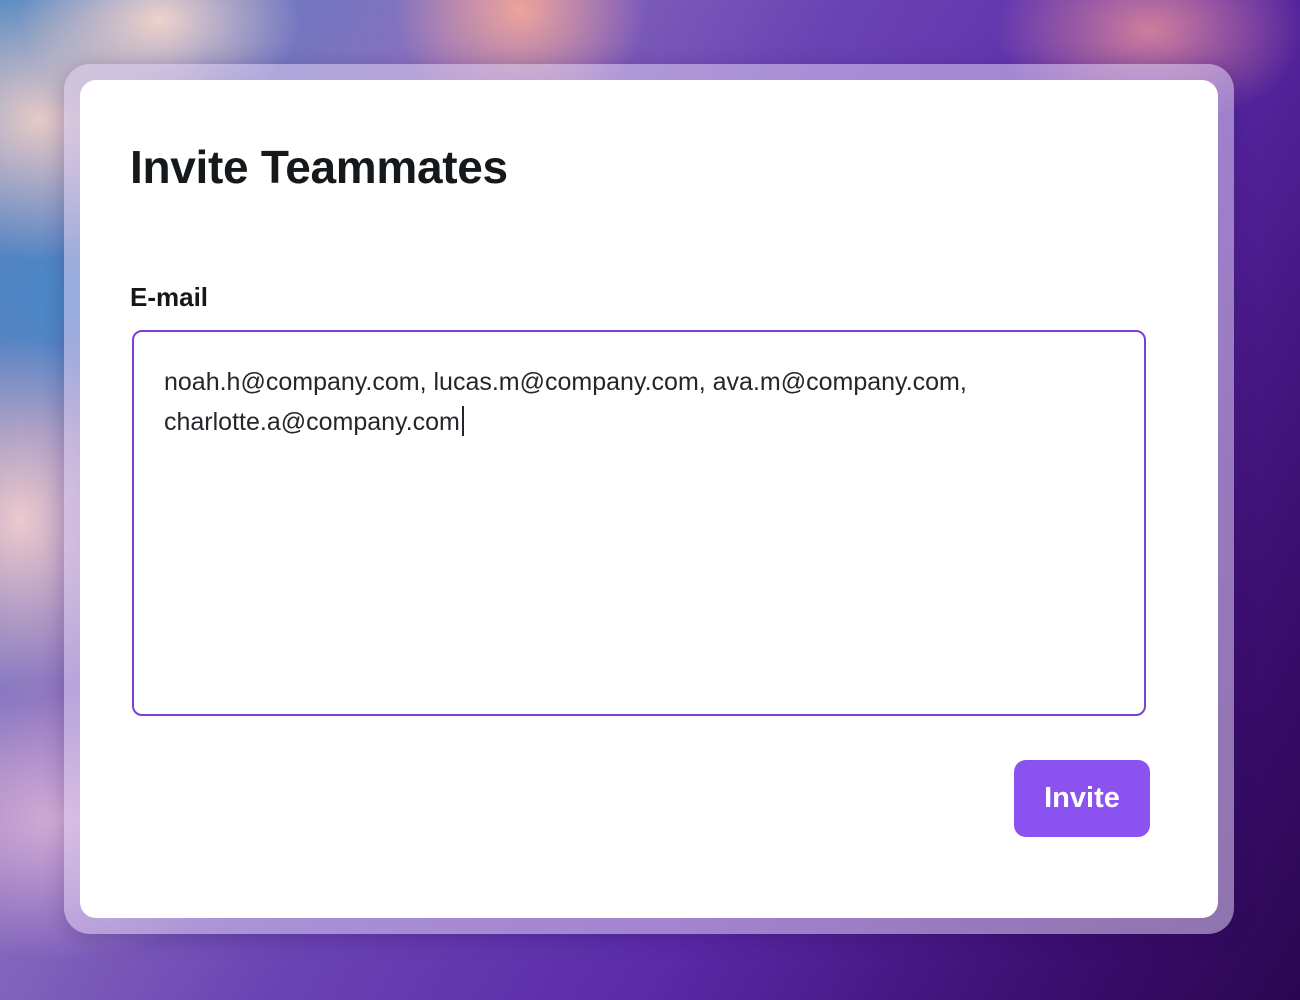  Describe the element at coordinates (169, 297) in the screenshot. I see `email-label: E-mail` at that location.